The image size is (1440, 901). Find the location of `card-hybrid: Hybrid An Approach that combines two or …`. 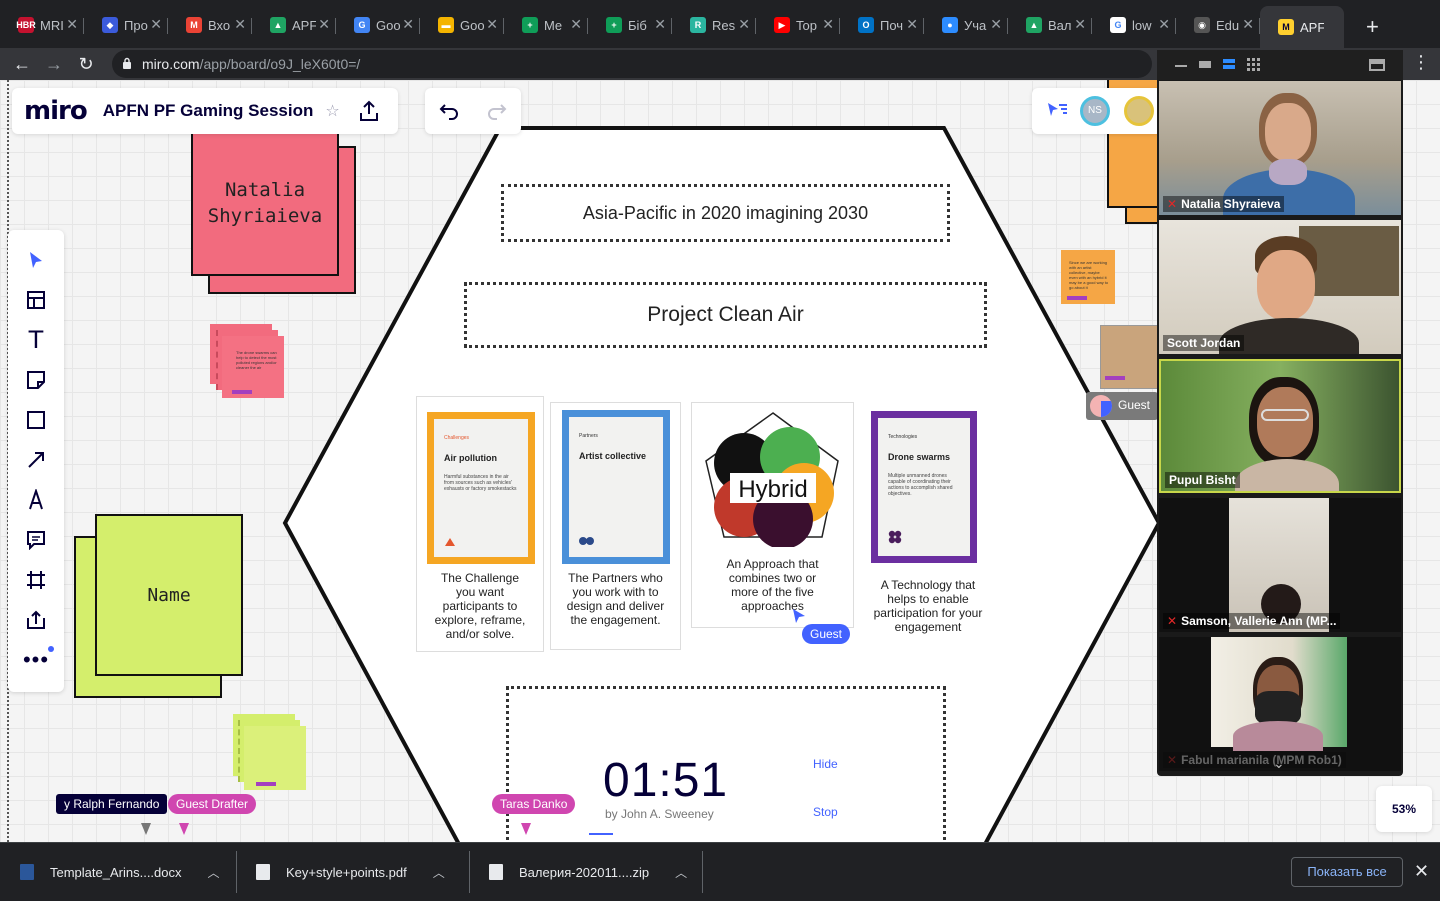

card-hybrid: Hybrid An Approach that combines two or … is located at coordinates (772, 515).